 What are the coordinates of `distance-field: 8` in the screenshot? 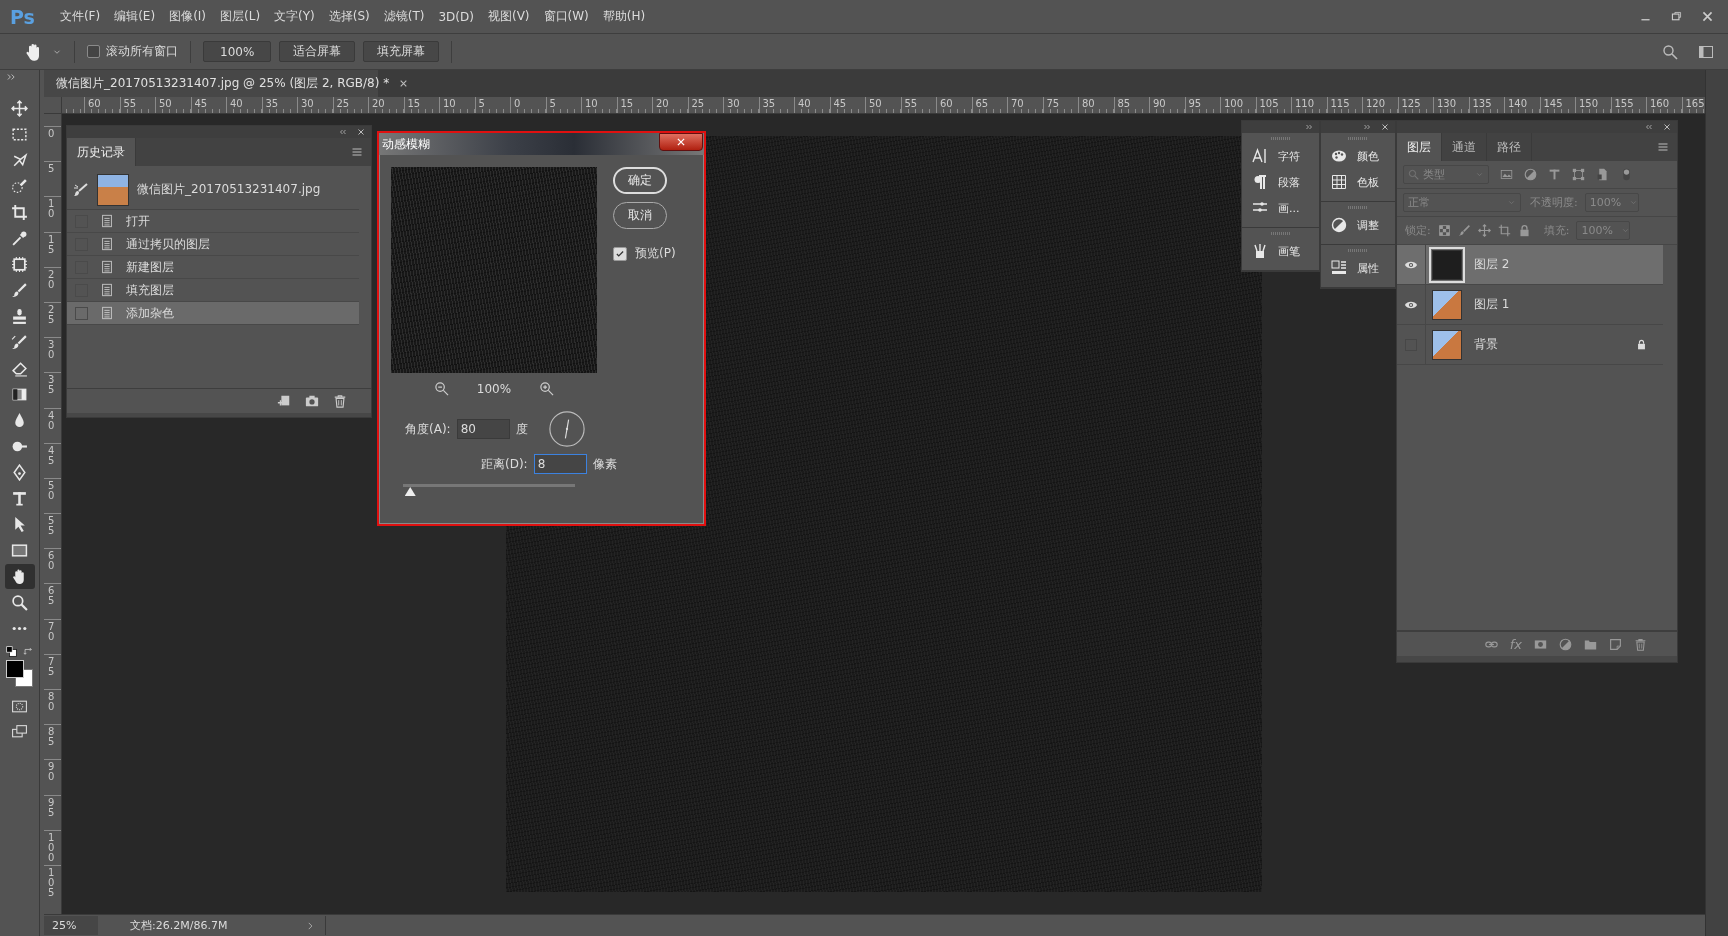 It's located at (560, 464).